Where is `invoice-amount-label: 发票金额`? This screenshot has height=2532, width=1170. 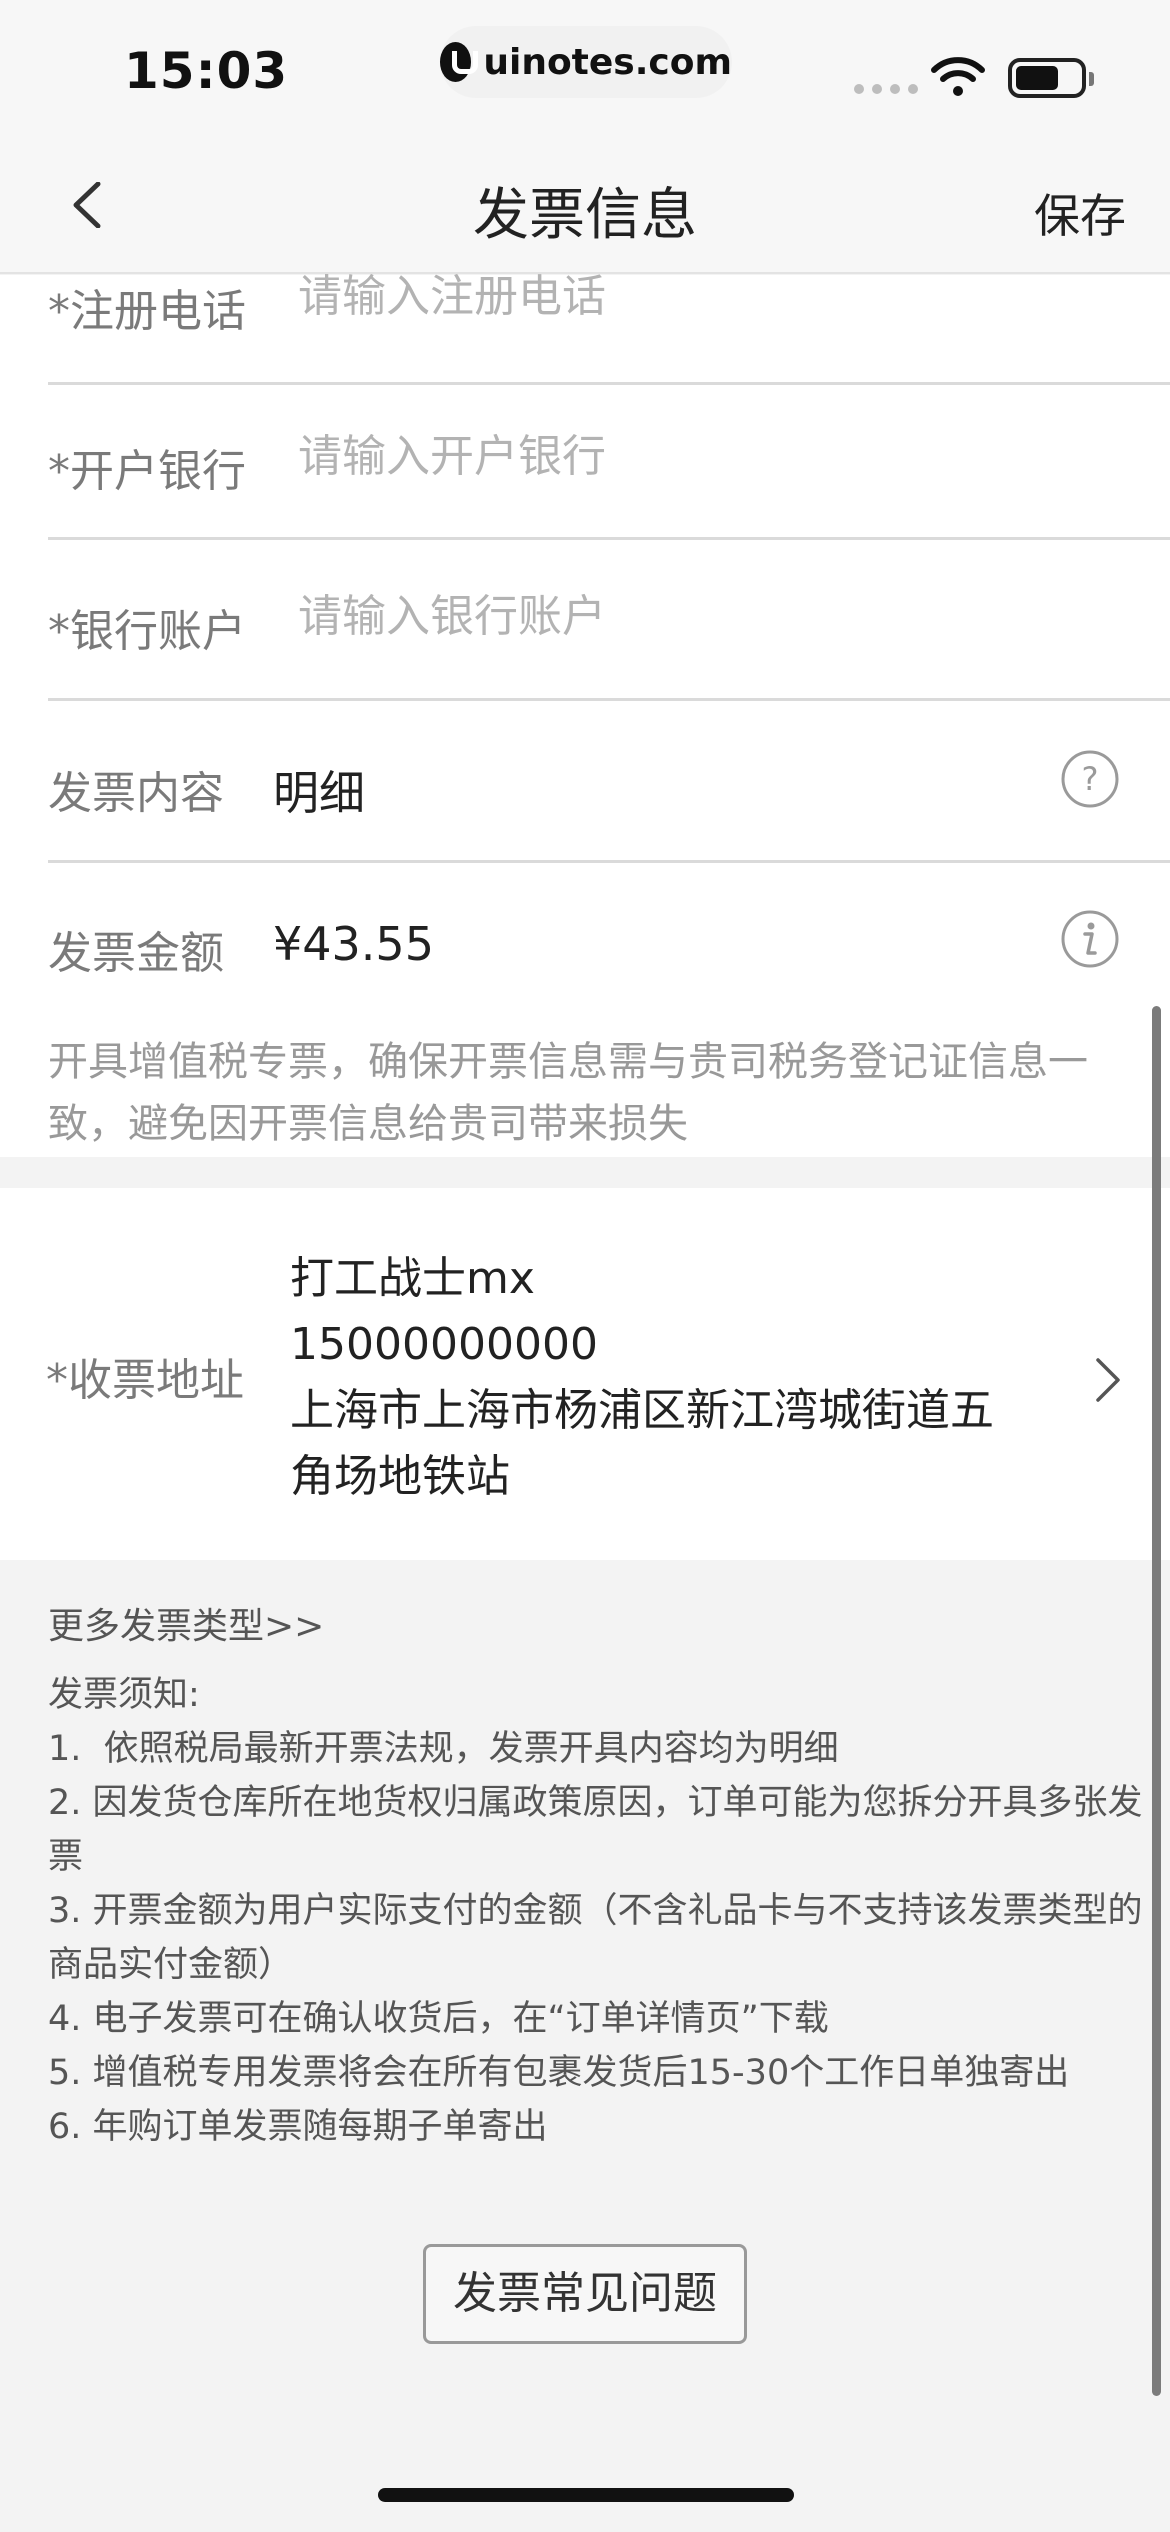
invoice-amount-label: 发票金额 is located at coordinates (136, 953).